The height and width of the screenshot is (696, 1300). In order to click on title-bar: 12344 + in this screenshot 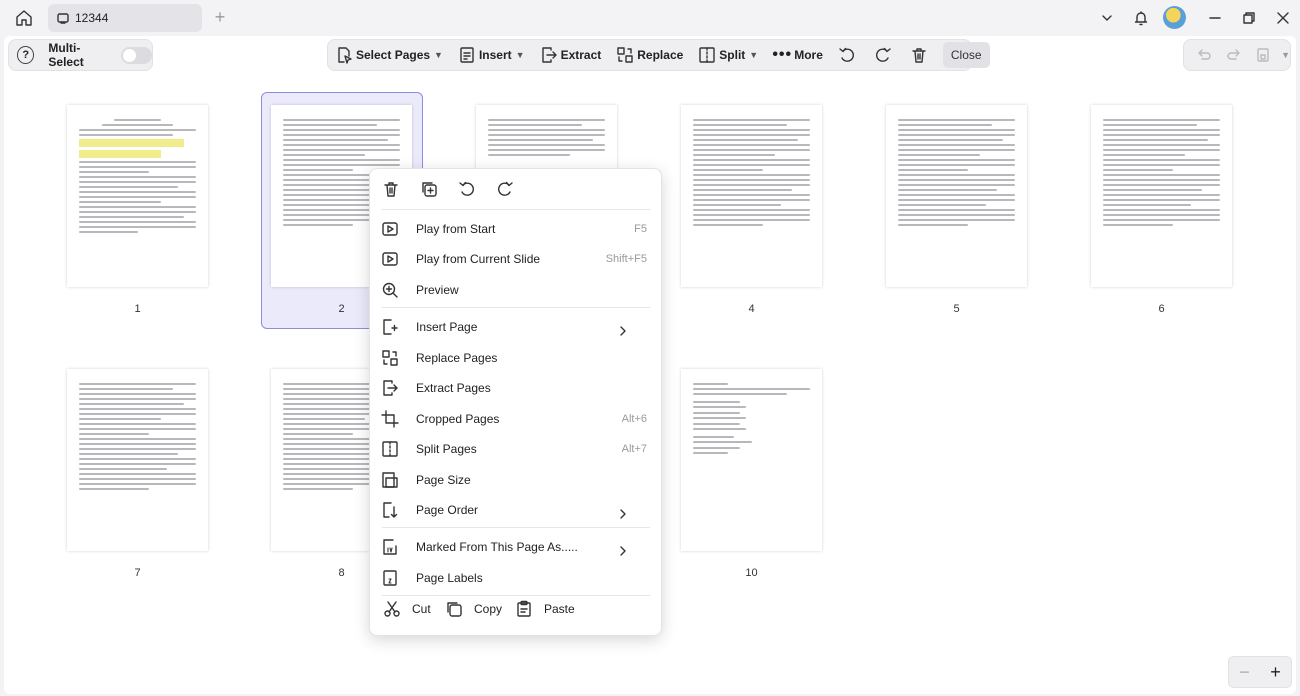, I will do `click(650, 18)`.